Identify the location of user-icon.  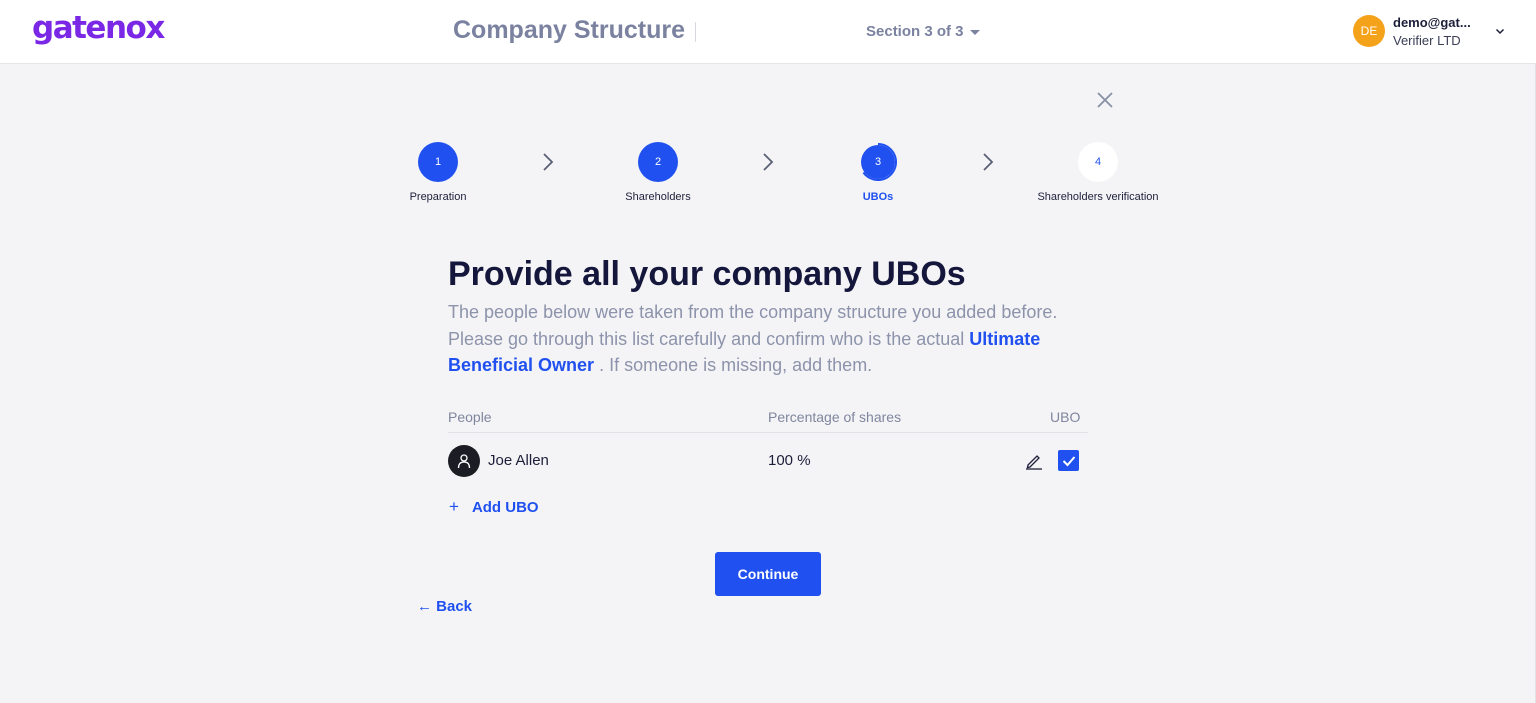
(464, 461).